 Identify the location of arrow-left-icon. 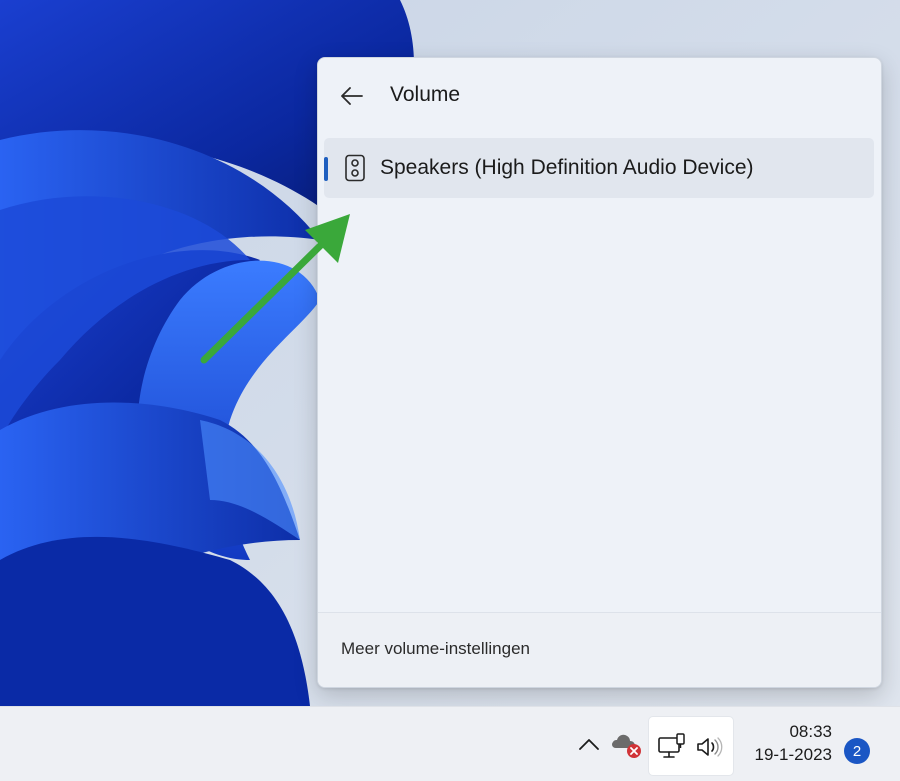
(352, 96).